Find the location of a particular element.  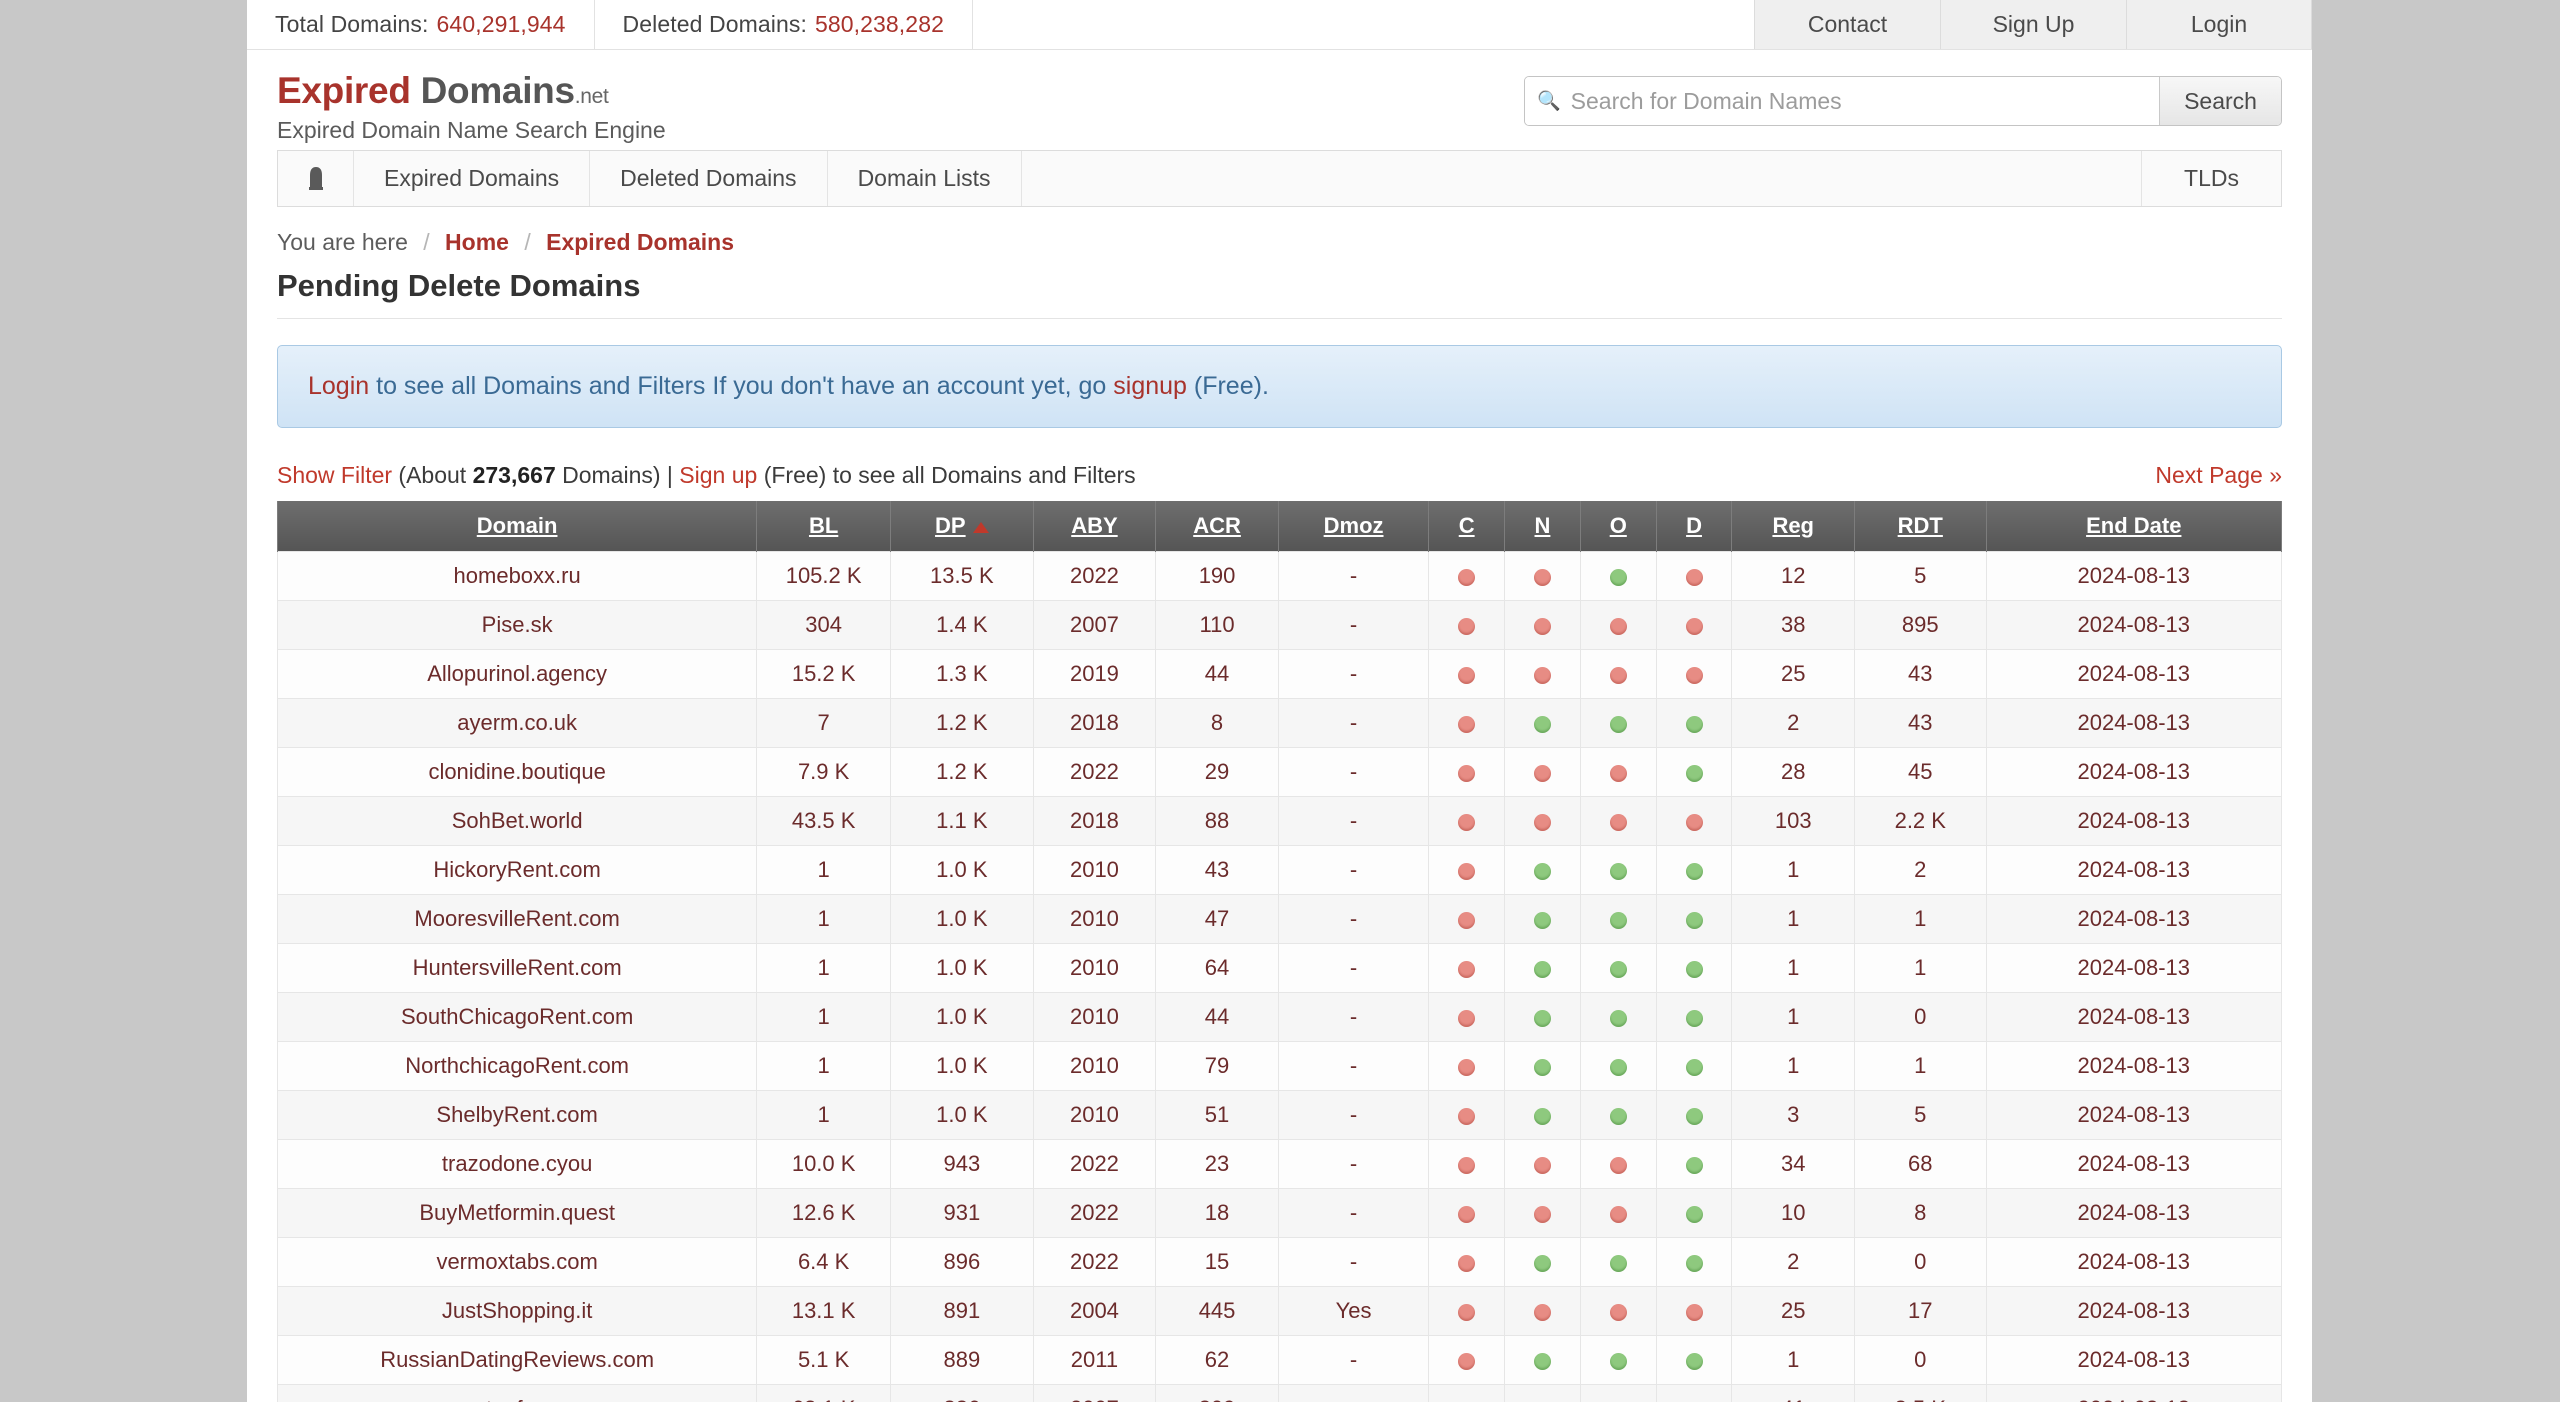

table-row: HickoryRent.com 1 1.0 K 2010 43-1 2 2024-08-13 is located at coordinates (1279, 870).